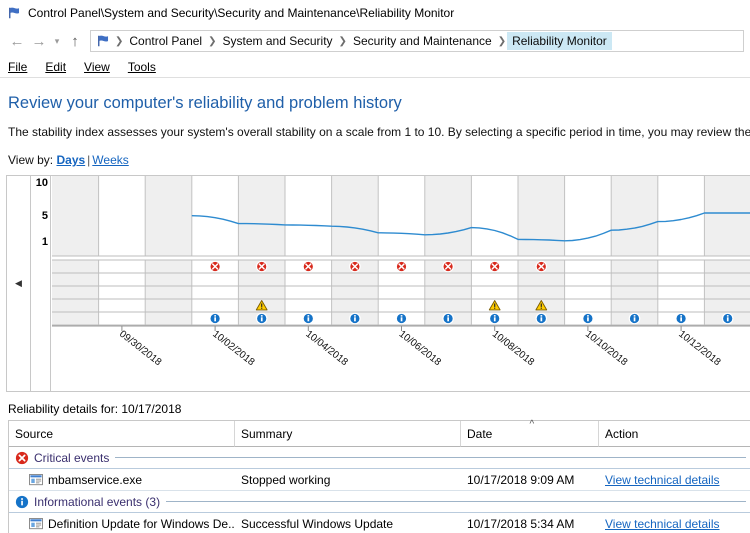  I want to click on x-axis-tick-label: 10/10/2018, so click(606, 349).